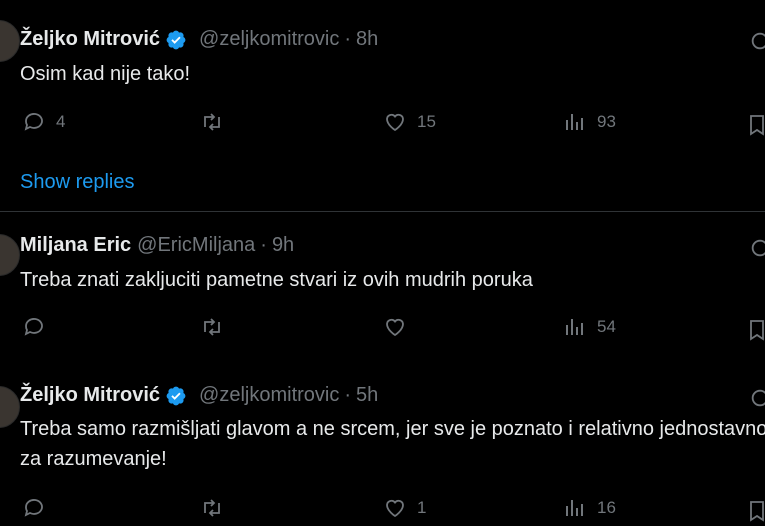  What do you see at coordinates (606, 121) in the screenshot?
I see `views-count: 93` at bounding box center [606, 121].